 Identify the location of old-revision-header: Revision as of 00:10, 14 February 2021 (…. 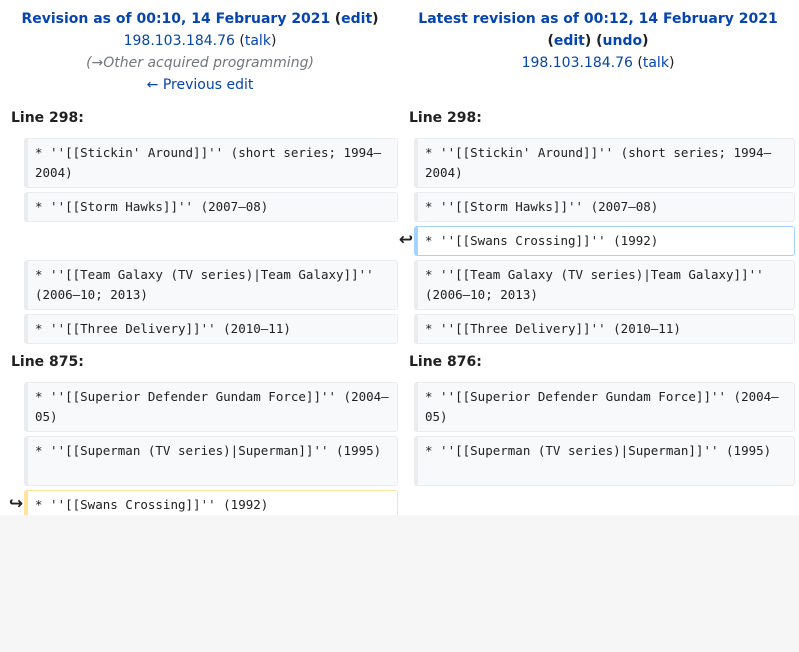
(200, 52).